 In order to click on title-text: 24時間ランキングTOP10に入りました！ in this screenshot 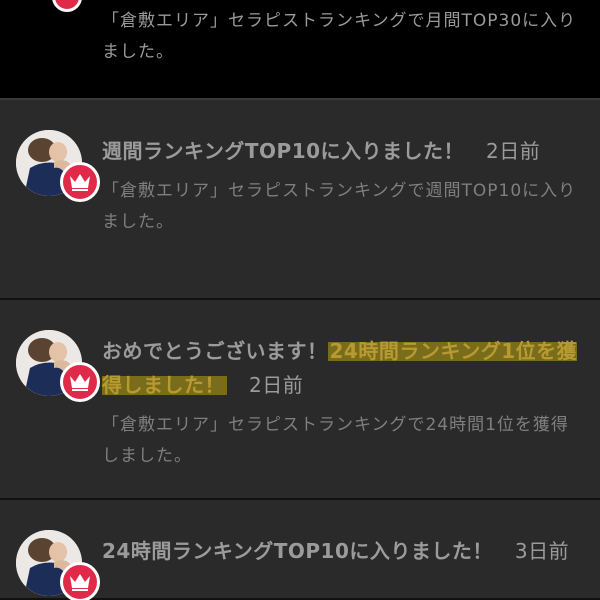, I will do `click(297, 551)`.